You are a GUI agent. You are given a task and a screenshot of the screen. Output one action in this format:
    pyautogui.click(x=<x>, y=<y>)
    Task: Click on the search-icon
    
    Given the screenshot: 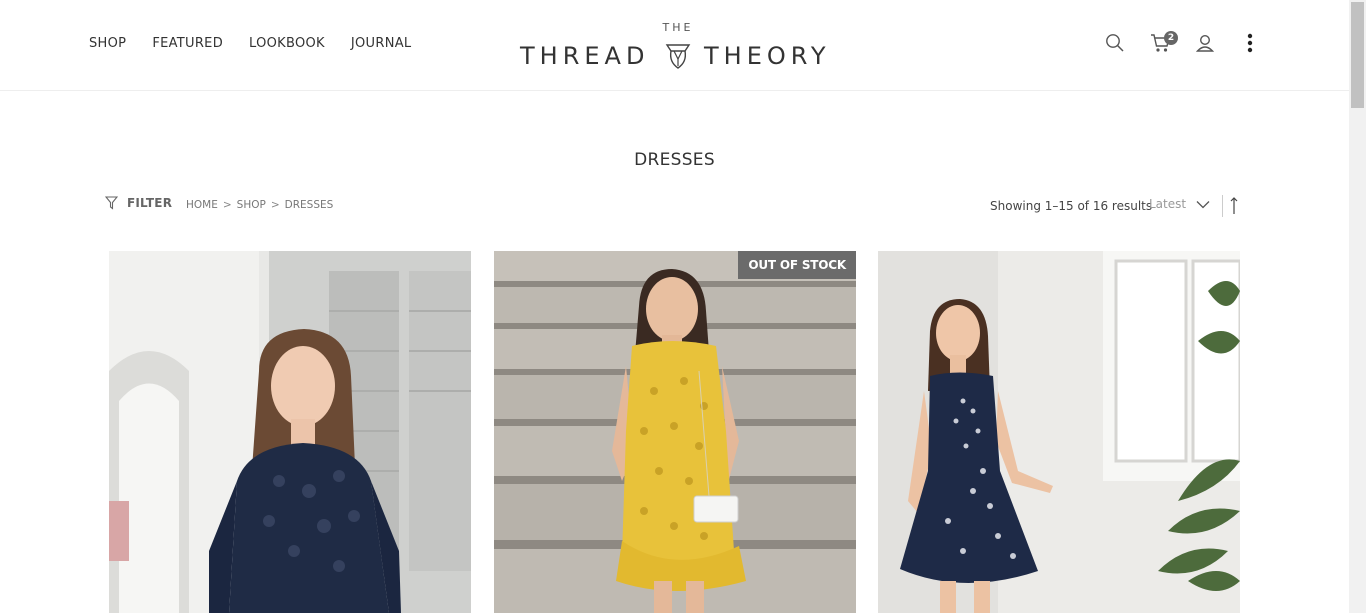 What is the action you would take?
    pyautogui.click(x=1115, y=43)
    